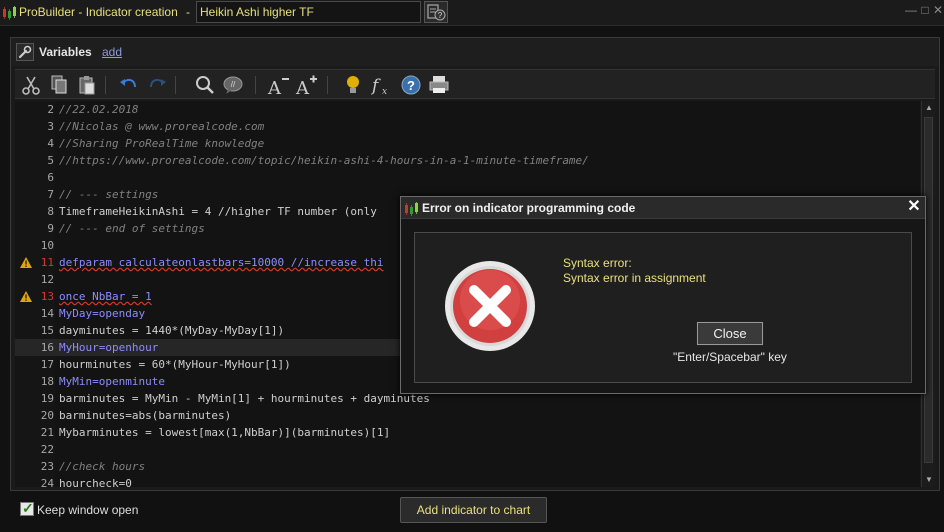 Image resolution: width=944 pixels, height=532 pixels. Describe the element at coordinates (47, 381) in the screenshot. I see `line-number: 18` at that location.